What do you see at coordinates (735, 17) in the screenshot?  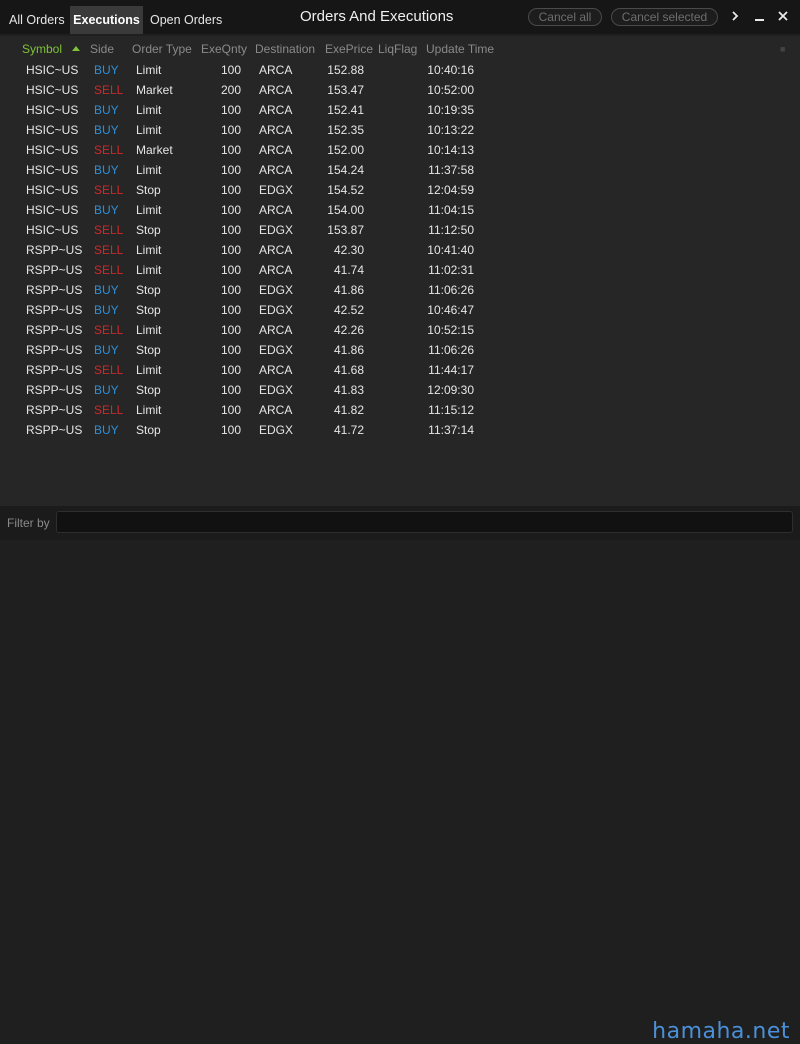 I see `chevron-right-icon` at bounding box center [735, 17].